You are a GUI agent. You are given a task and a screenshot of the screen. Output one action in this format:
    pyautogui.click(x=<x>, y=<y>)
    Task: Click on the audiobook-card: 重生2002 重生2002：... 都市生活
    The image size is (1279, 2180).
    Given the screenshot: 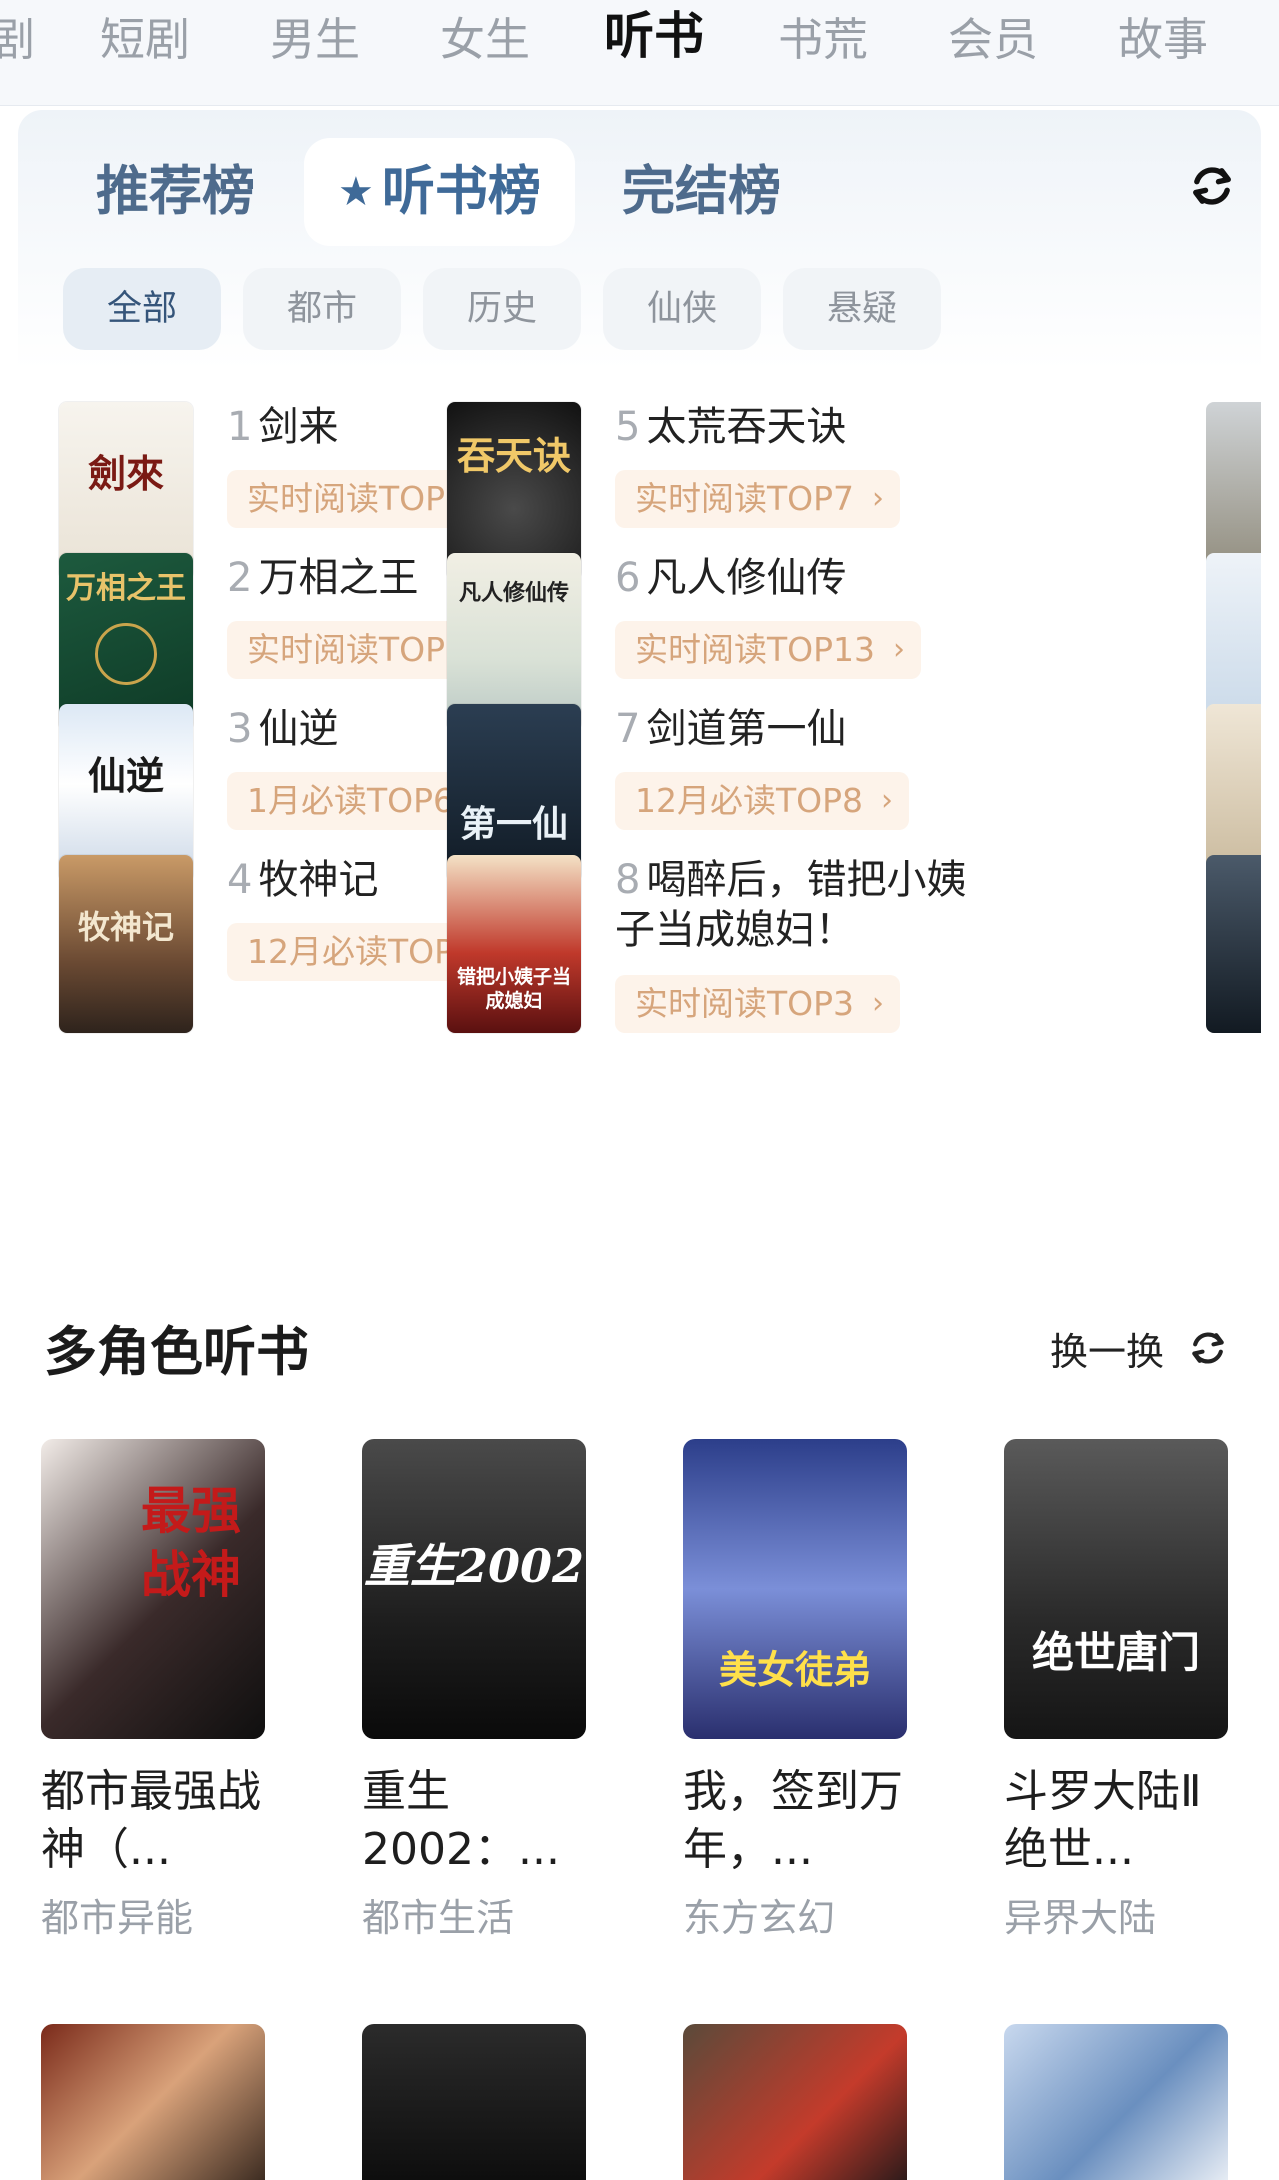 What is the action you would take?
    pyautogui.click(x=475, y=1691)
    